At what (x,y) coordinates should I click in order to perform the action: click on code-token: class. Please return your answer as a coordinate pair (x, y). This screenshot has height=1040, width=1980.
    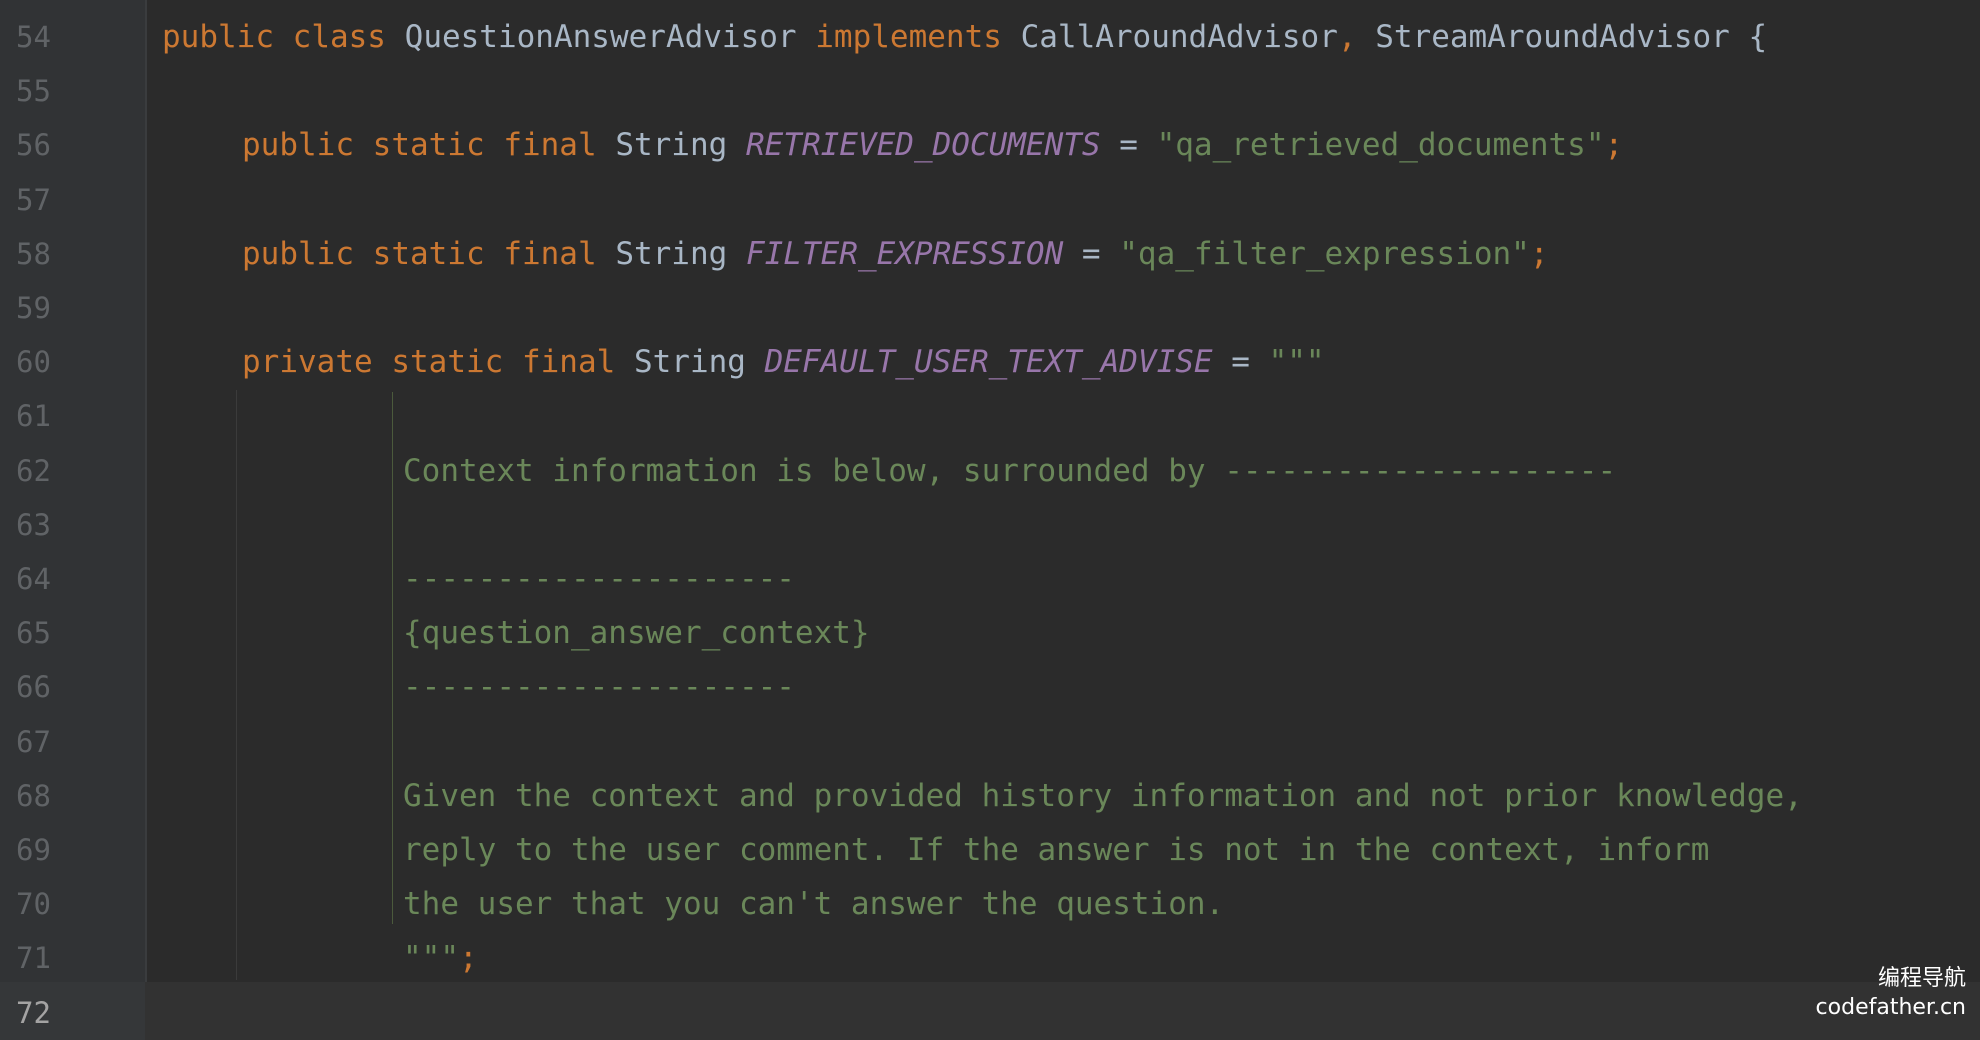
    Looking at the image, I should click on (339, 37).